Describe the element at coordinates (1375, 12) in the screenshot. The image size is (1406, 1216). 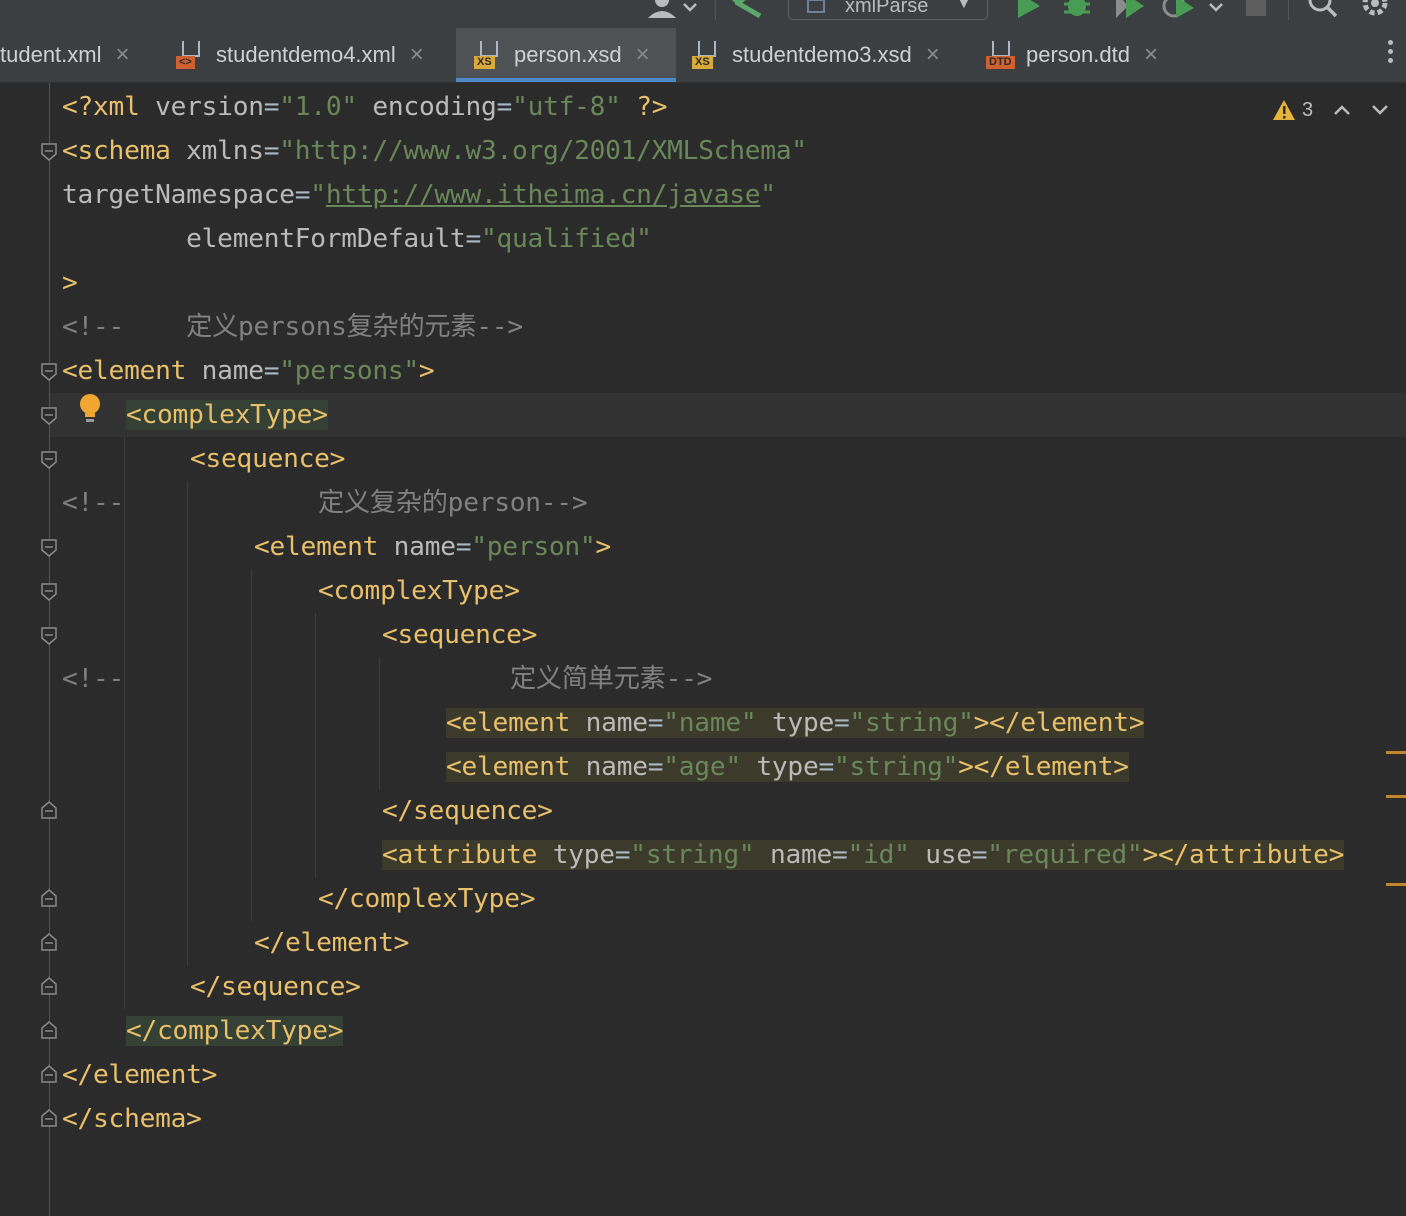
I see `settings-icon` at that location.